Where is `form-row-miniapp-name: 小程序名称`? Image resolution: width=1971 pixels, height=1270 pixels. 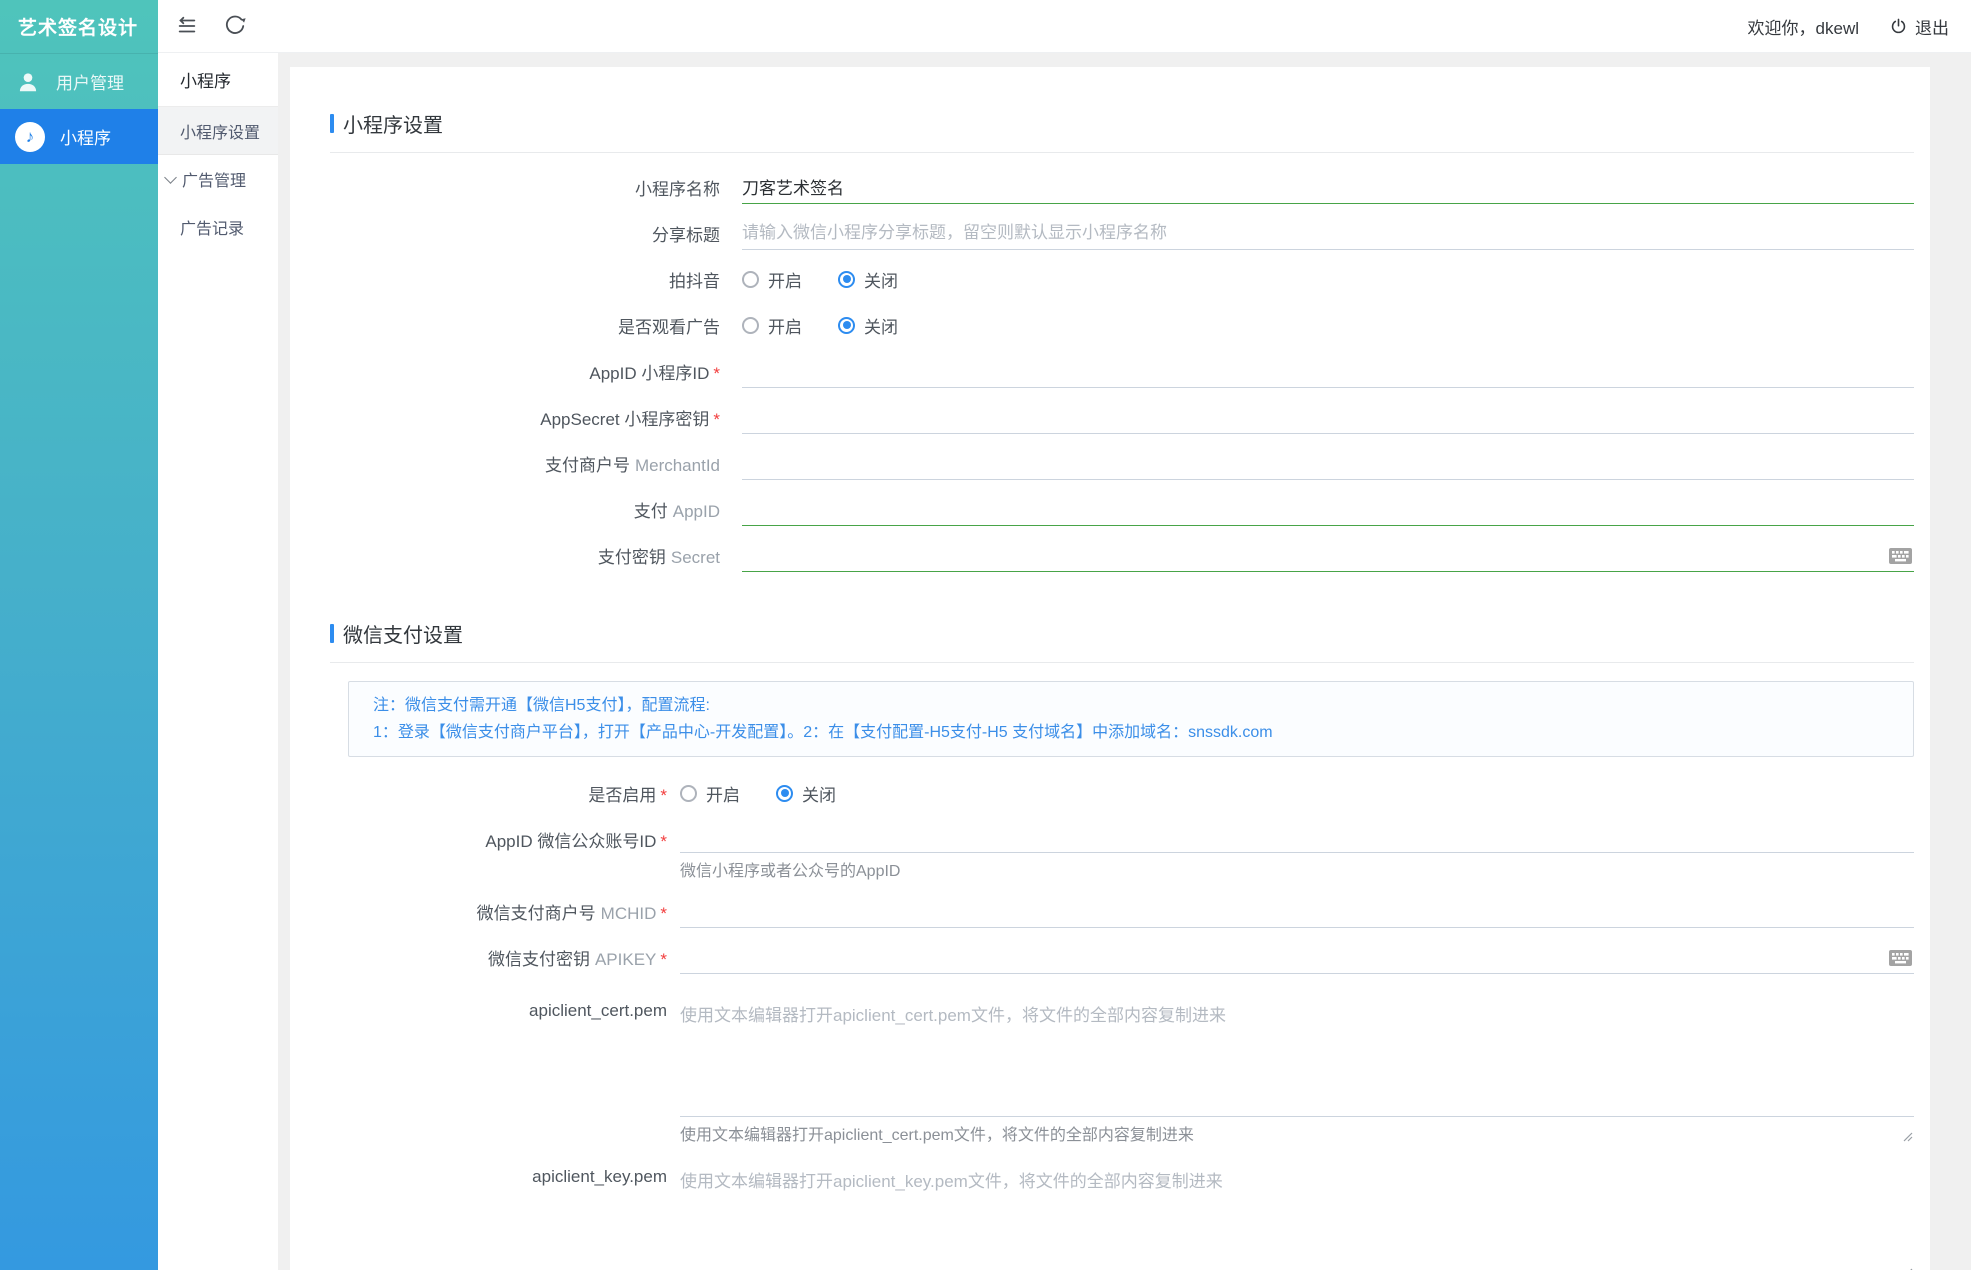
form-row-miniapp-name: 小程序名称 is located at coordinates (1122, 187).